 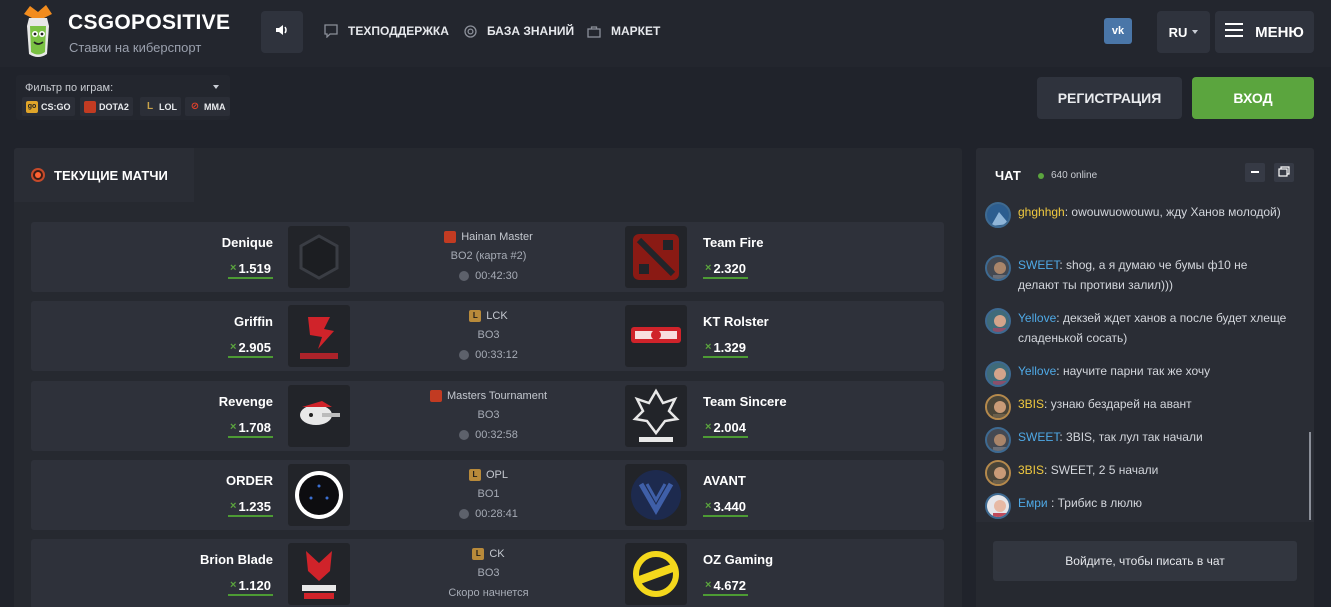 I want to click on chat-login-button: Войдите, чтобы писать в чат, so click(x=1145, y=561).